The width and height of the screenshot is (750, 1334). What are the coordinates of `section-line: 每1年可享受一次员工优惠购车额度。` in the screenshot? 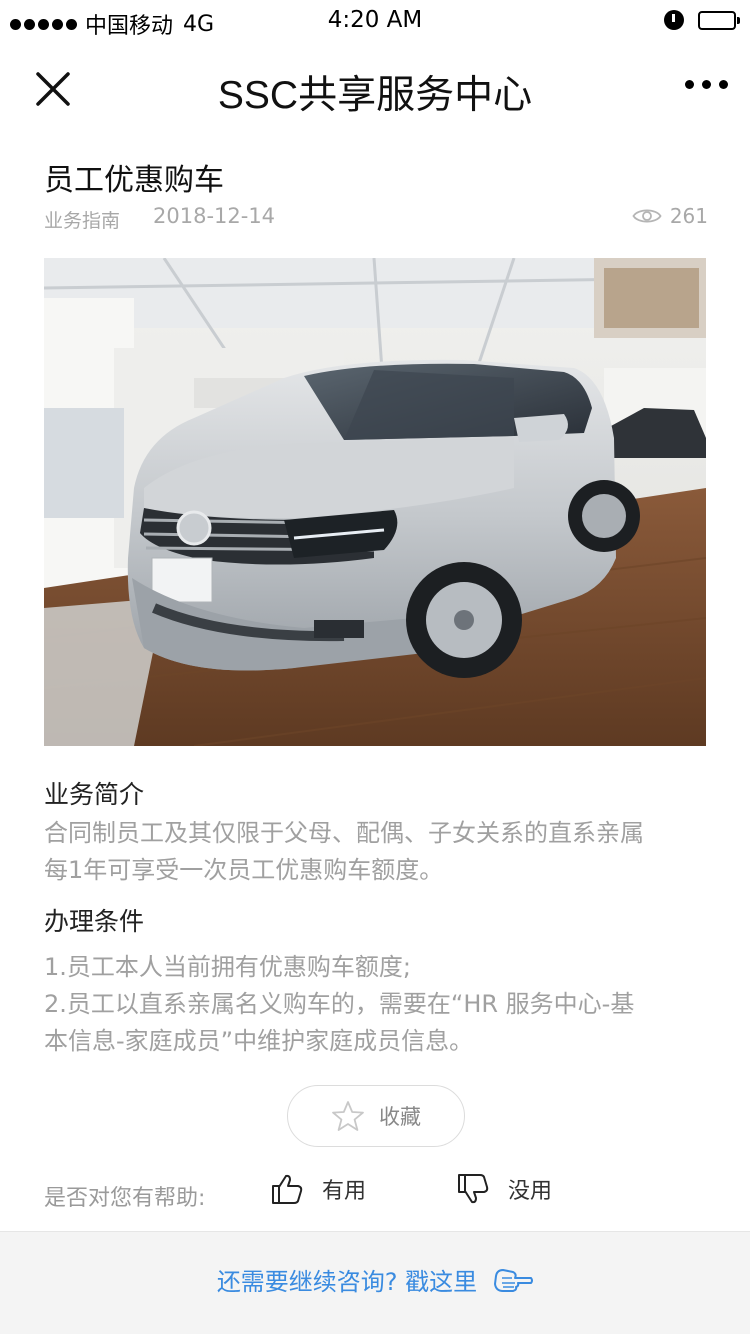 It's located at (244, 870).